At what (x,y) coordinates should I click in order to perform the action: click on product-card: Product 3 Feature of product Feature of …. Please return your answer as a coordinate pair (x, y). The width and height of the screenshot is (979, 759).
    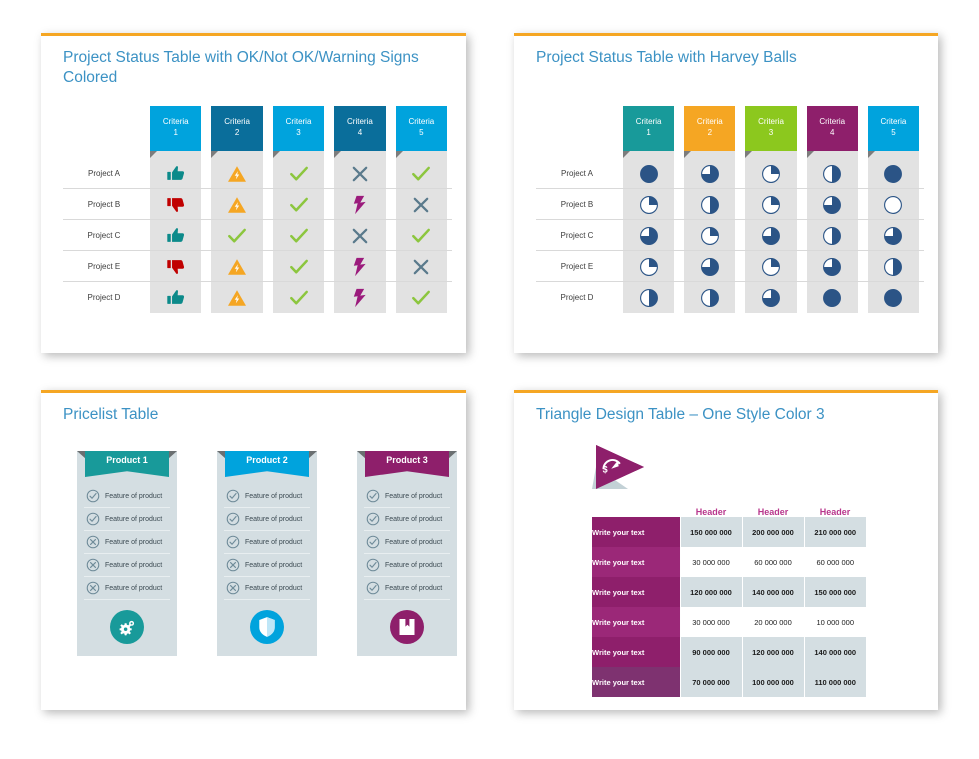
    Looking at the image, I should click on (407, 553).